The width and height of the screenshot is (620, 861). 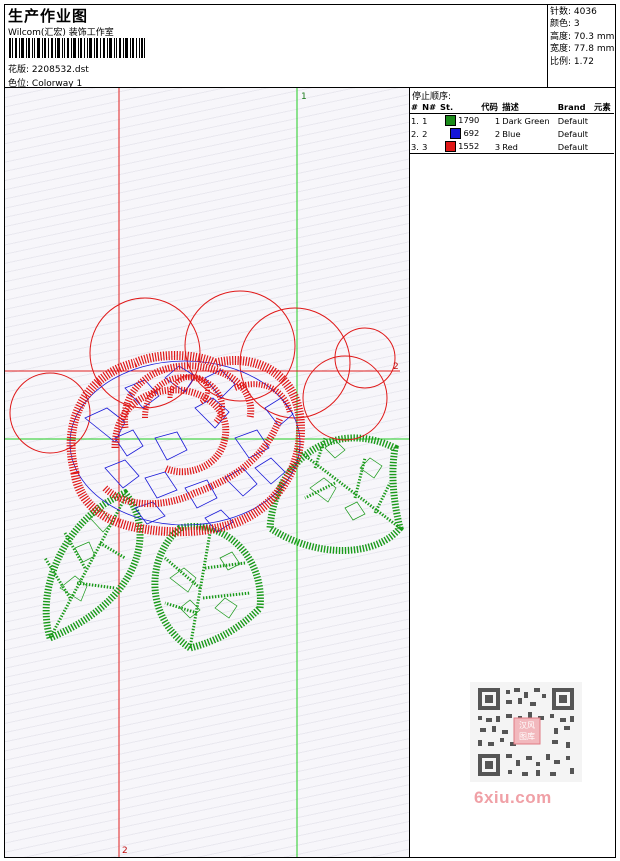 I want to click on site-watermark: 6xiu.com, so click(x=513, y=797).